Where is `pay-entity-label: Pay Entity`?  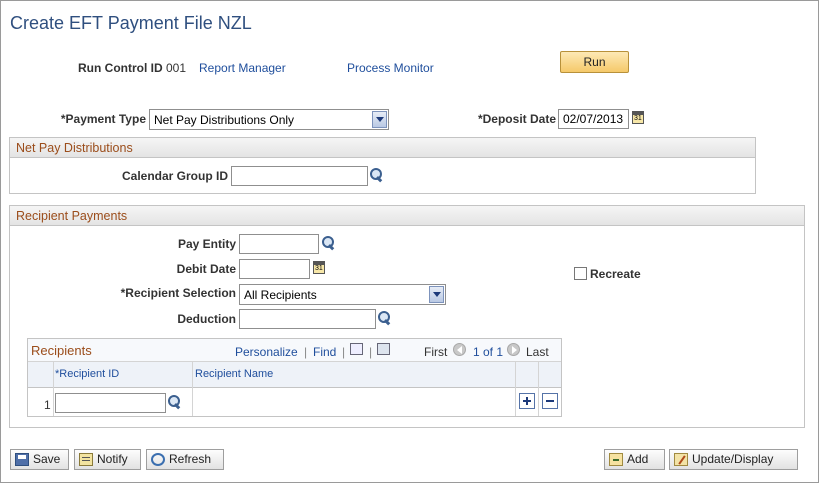
pay-entity-label: Pay Entity is located at coordinates (206, 244).